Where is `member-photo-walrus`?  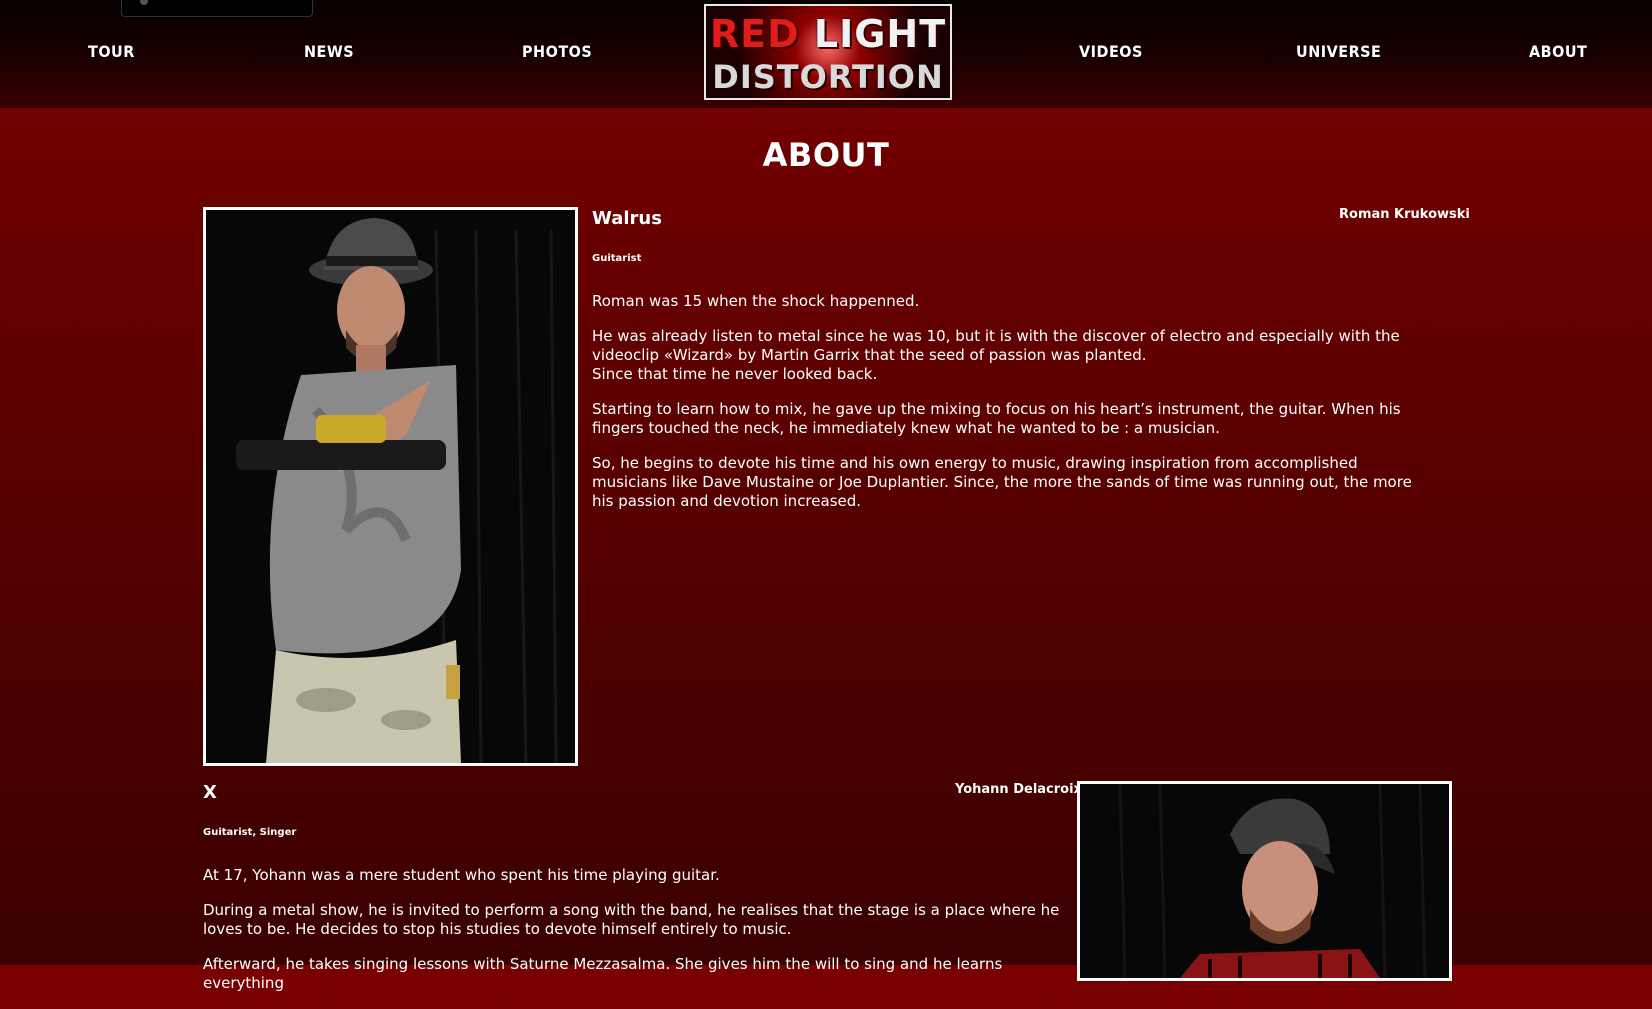 member-photo-walrus is located at coordinates (390, 486).